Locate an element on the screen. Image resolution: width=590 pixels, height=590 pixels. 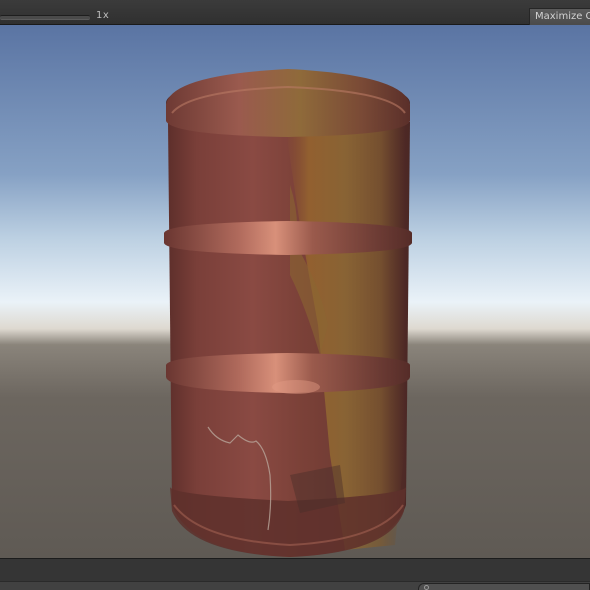
search-icon is located at coordinates (426, 587).